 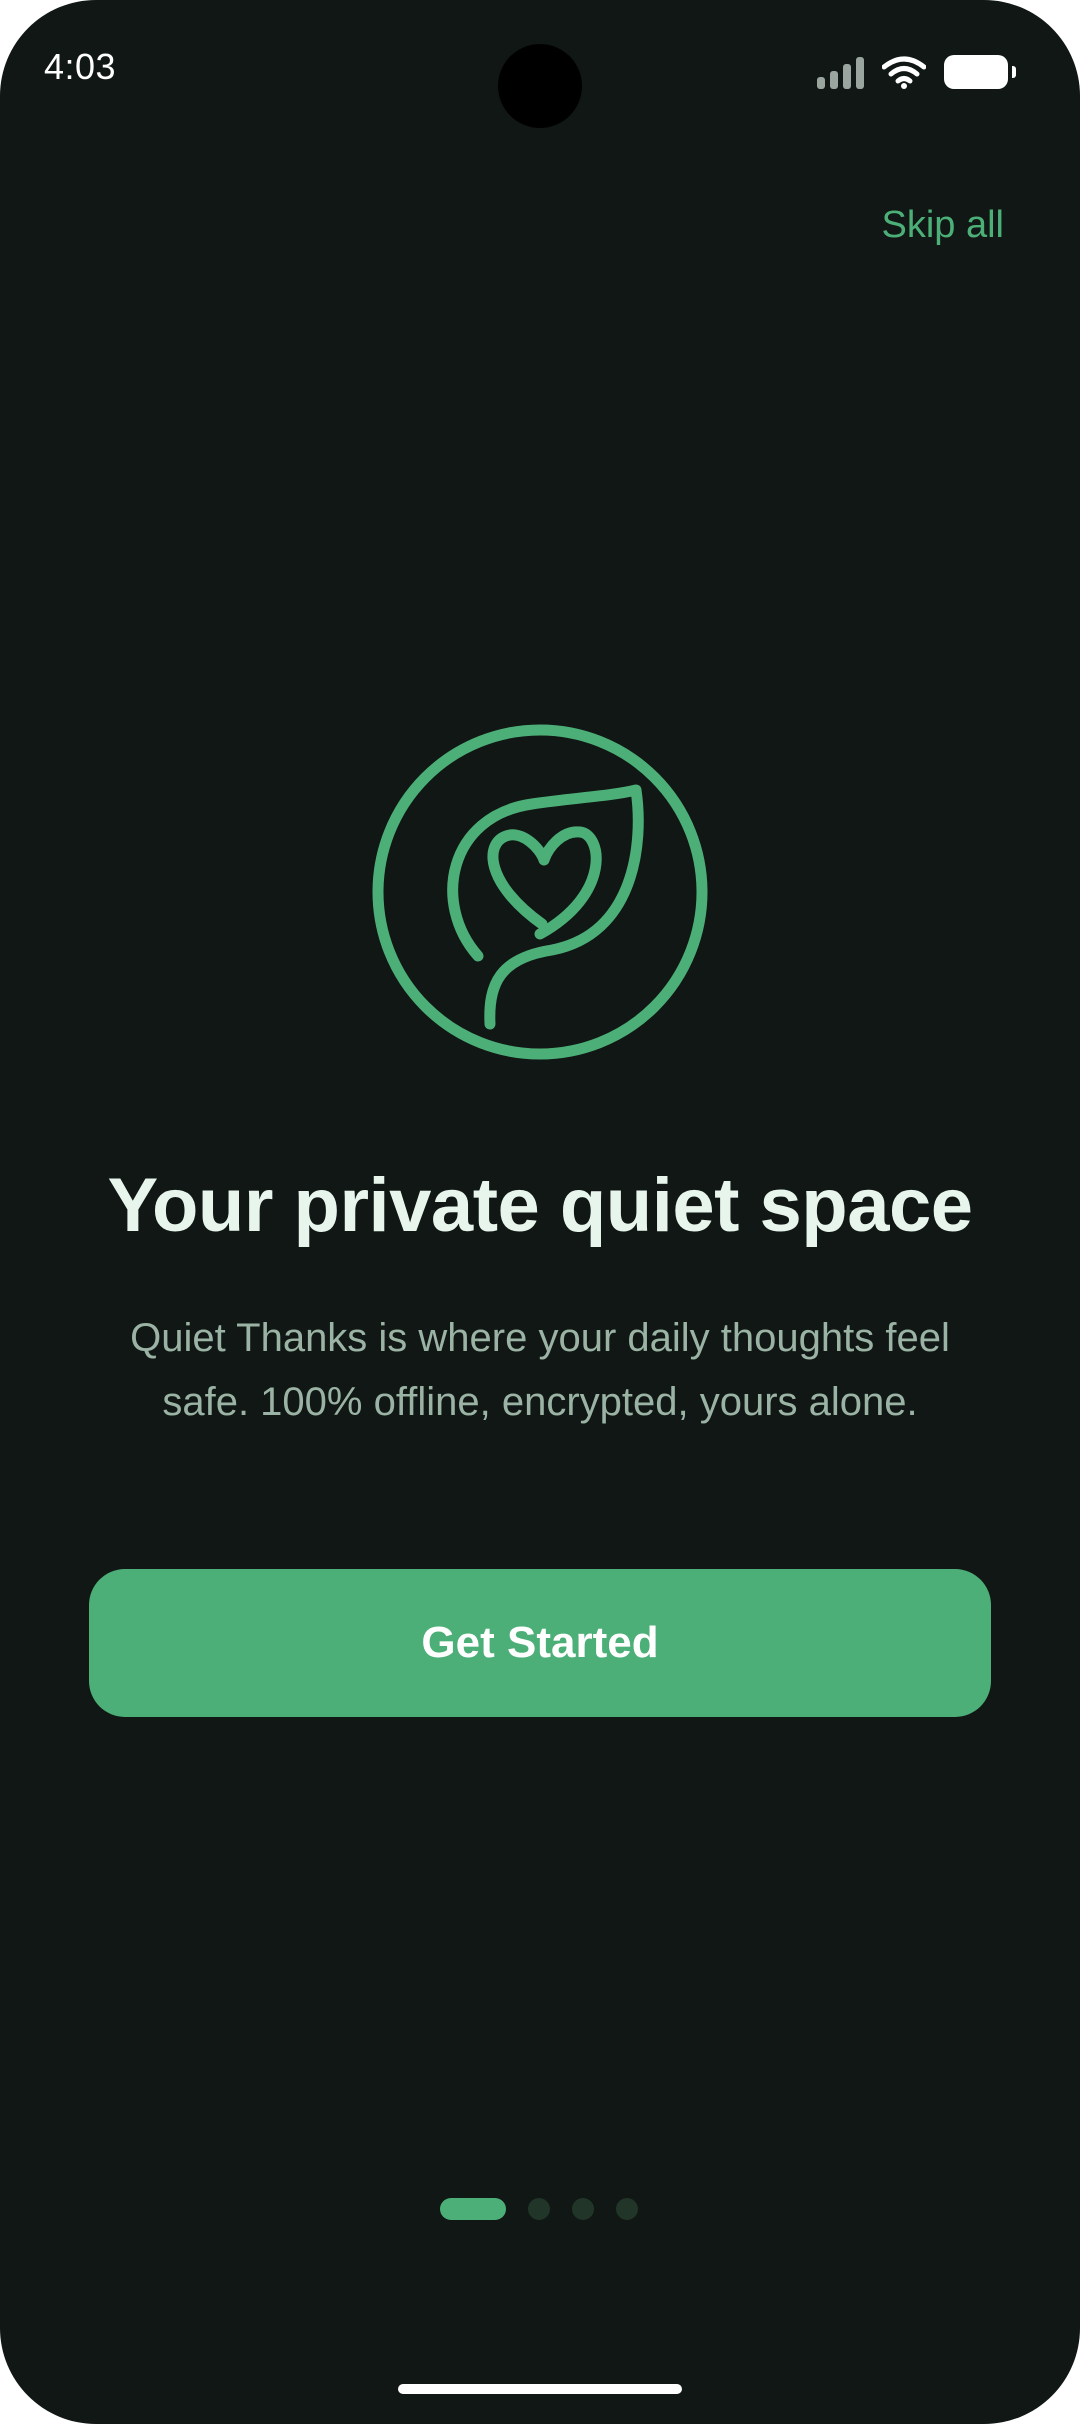 I want to click on home-indicator, so click(x=540, y=2389).